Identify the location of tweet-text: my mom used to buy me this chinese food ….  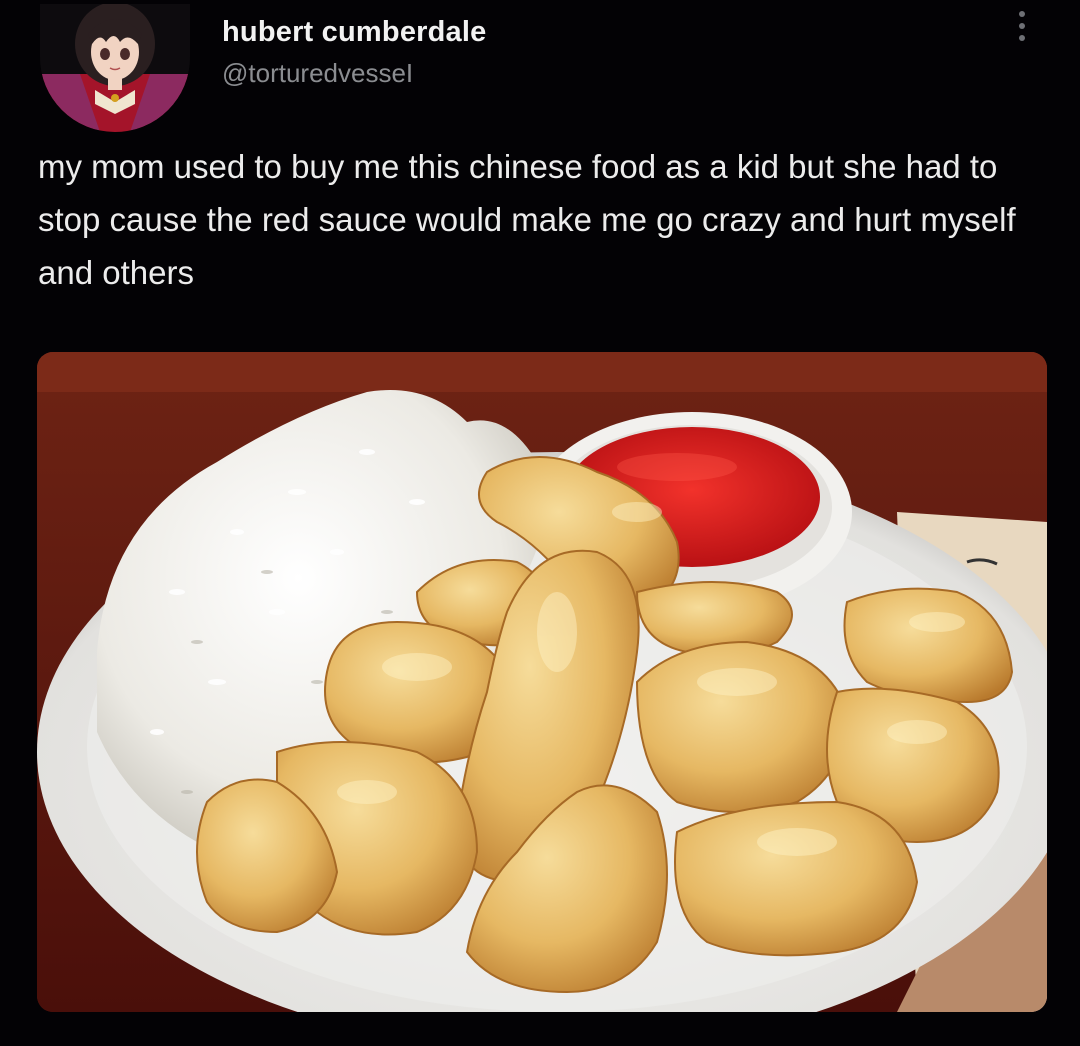
(527, 219).